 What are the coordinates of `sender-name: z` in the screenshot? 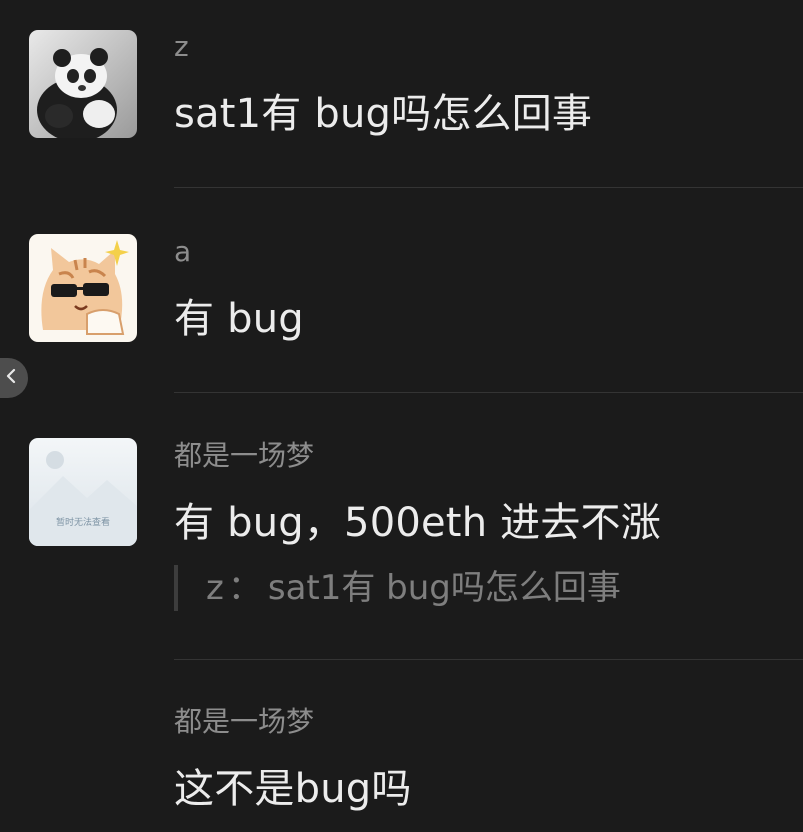 It's located at (181, 46).